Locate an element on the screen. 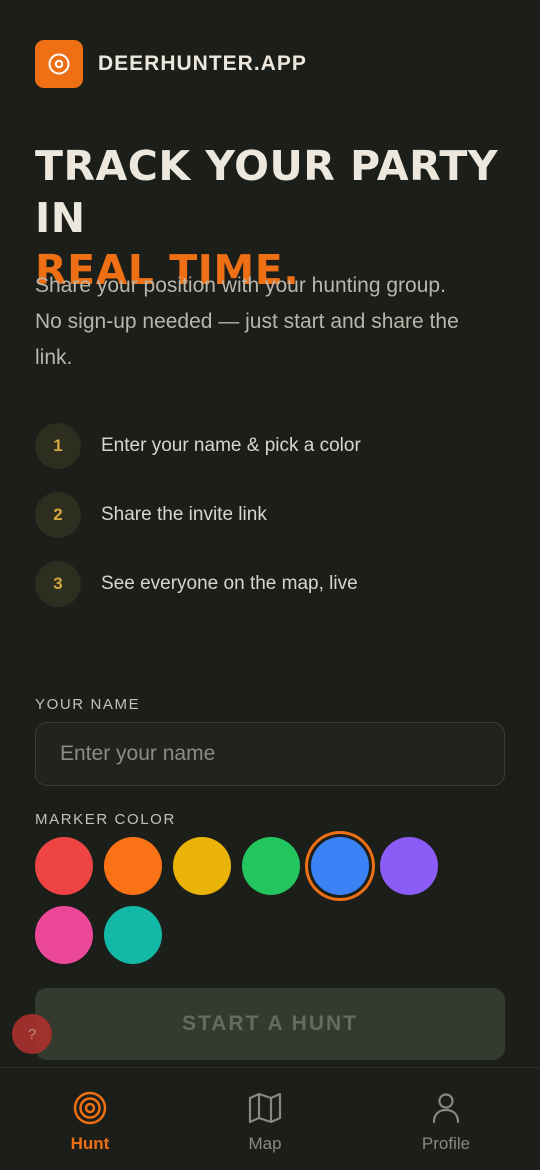  map-icon is located at coordinates (265, 1108).